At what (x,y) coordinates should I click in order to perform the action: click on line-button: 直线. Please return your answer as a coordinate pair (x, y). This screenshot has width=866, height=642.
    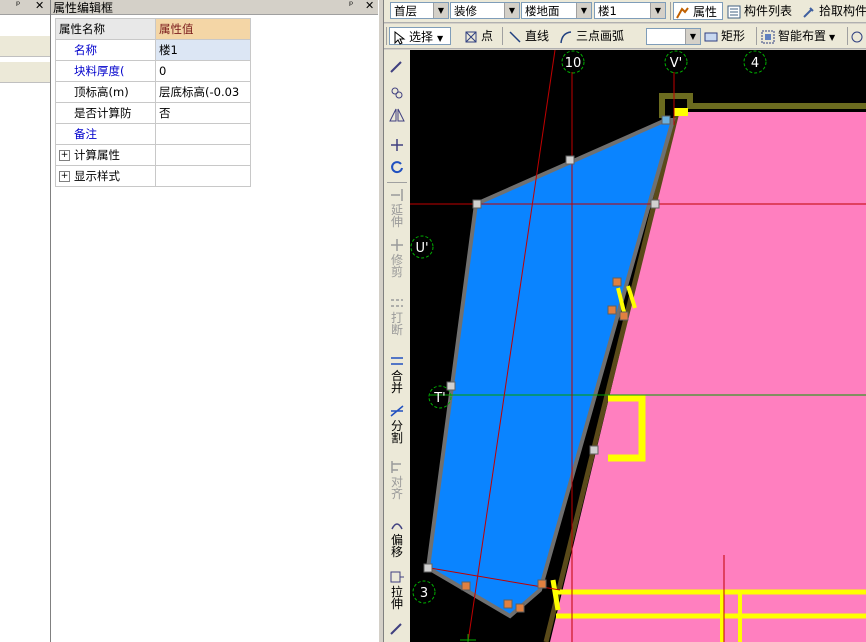
    Looking at the image, I should click on (528, 36).